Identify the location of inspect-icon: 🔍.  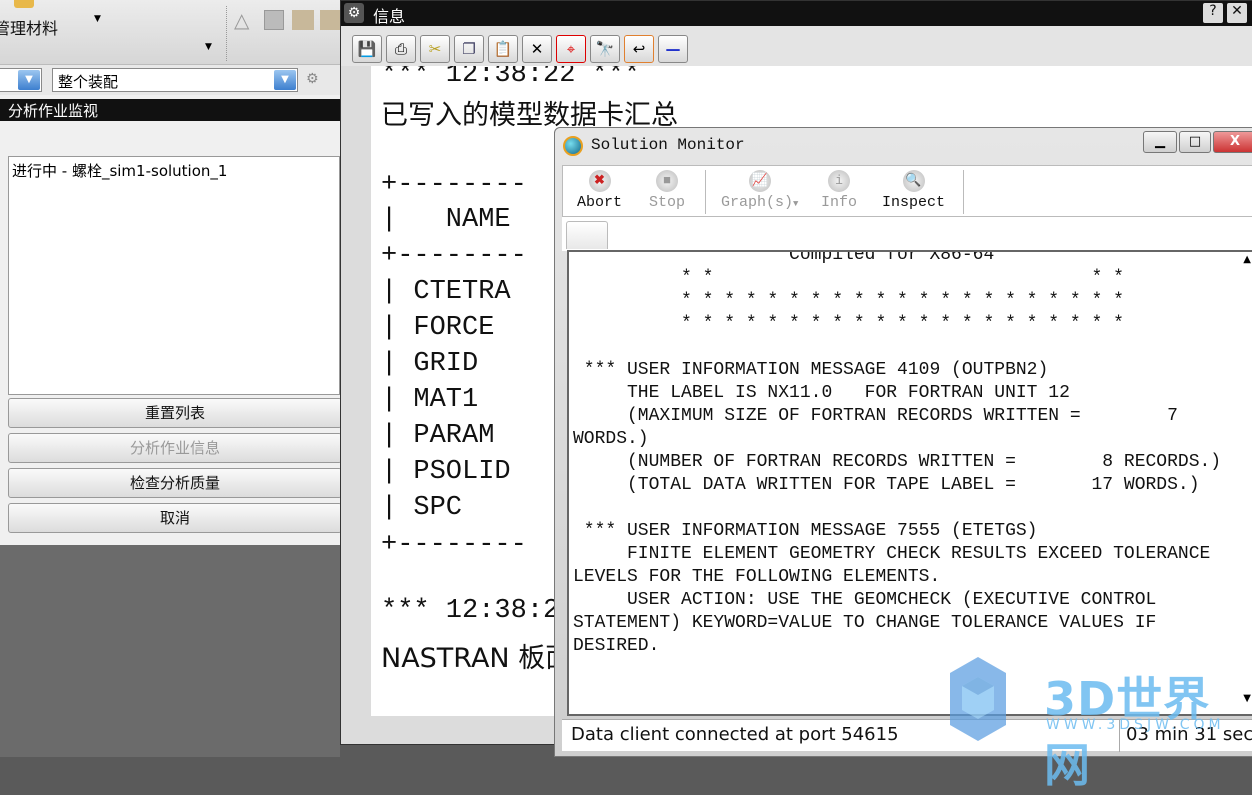
(913, 181).